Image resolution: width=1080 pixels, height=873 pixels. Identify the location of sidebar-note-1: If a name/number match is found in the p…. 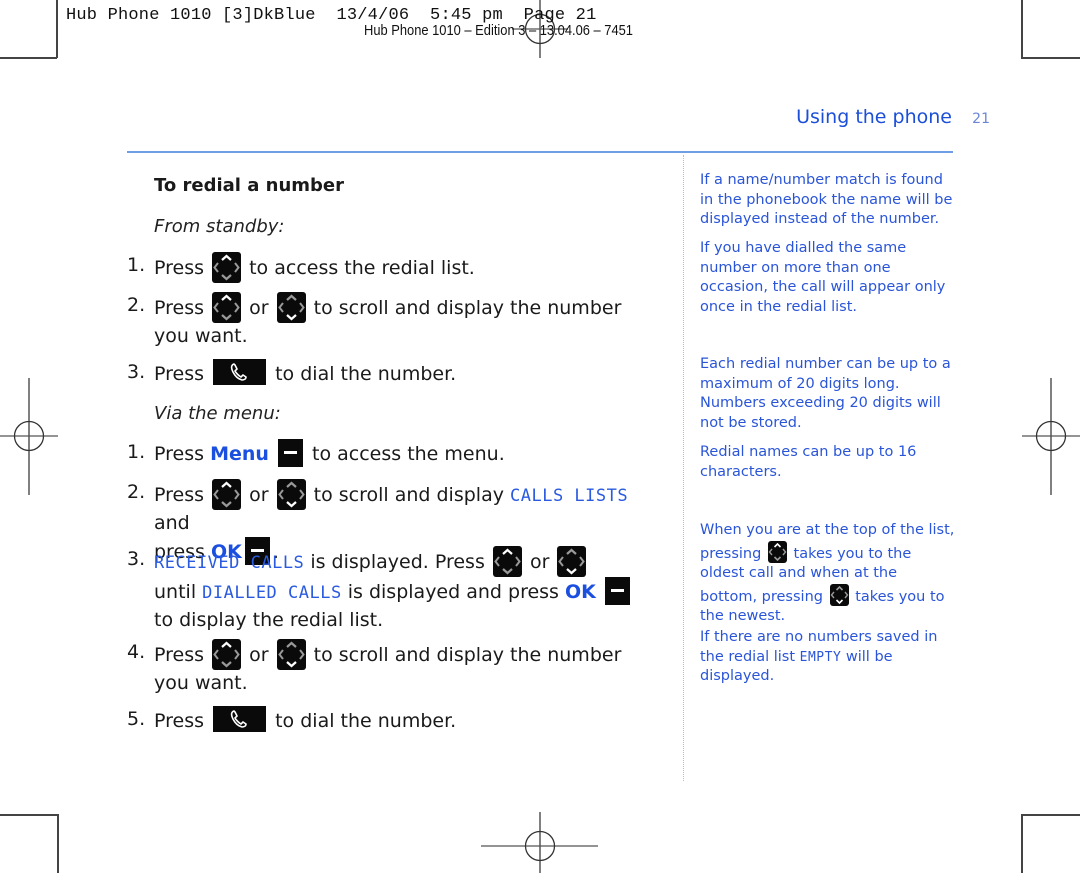
(827, 200).